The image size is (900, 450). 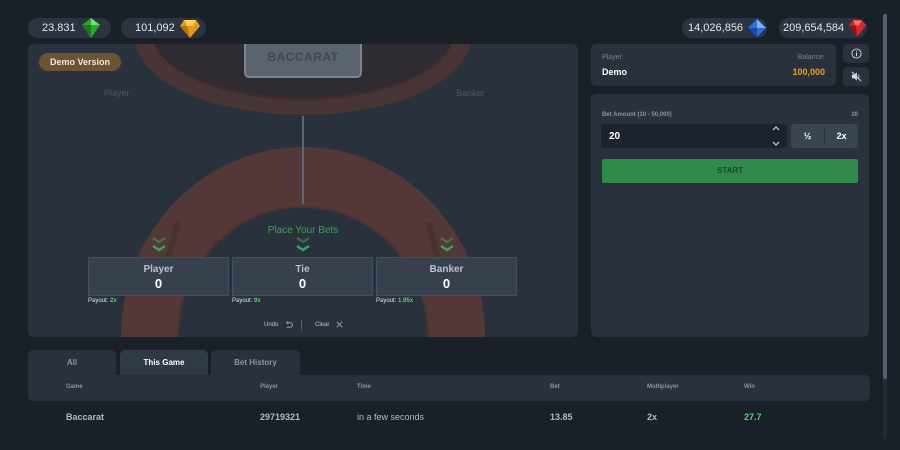 I want to click on blue-gem-balance: 14,026,856, so click(x=724, y=28).